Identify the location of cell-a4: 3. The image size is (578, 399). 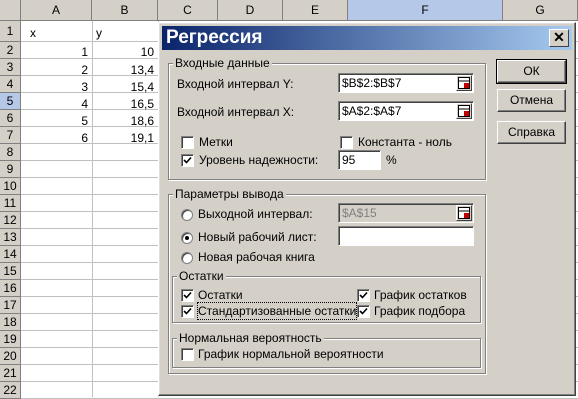
(55, 87).